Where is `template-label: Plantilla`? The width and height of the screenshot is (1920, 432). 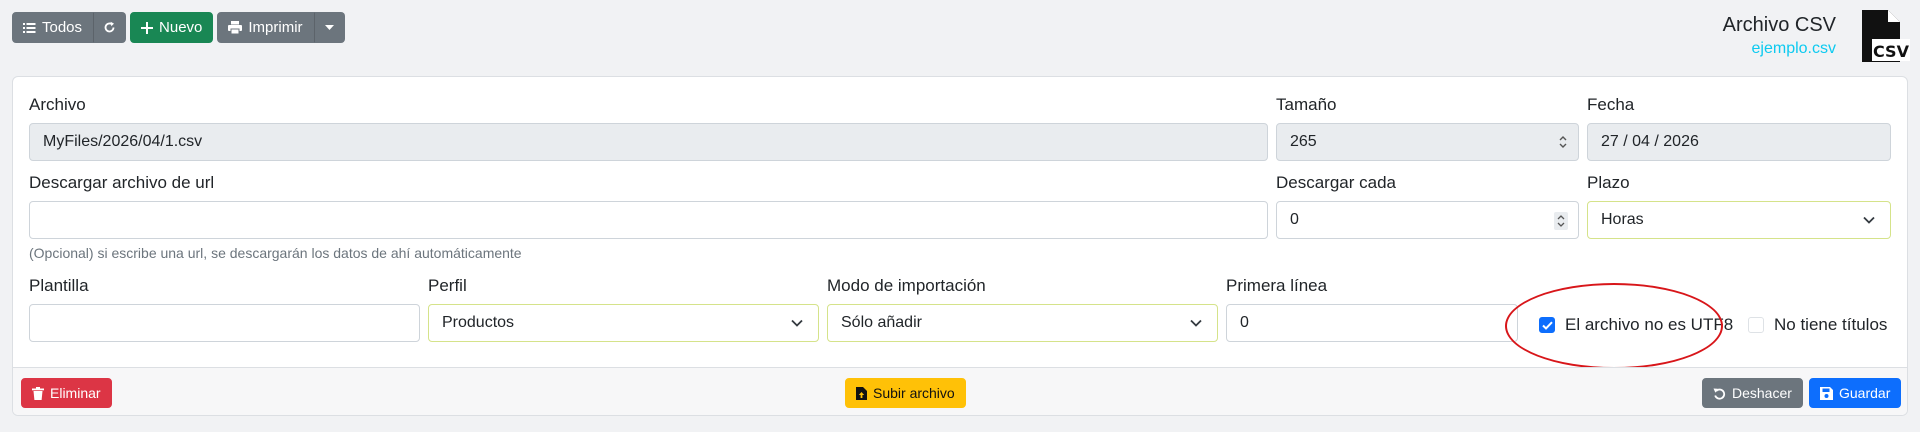
template-label: Plantilla is located at coordinates (59, 285).